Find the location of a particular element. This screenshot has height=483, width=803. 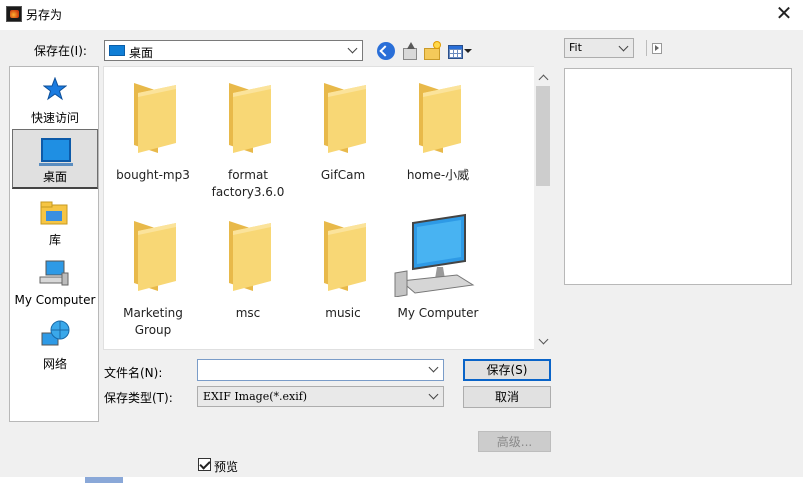

scroll-up-icon is located at coordinates (543, 77).